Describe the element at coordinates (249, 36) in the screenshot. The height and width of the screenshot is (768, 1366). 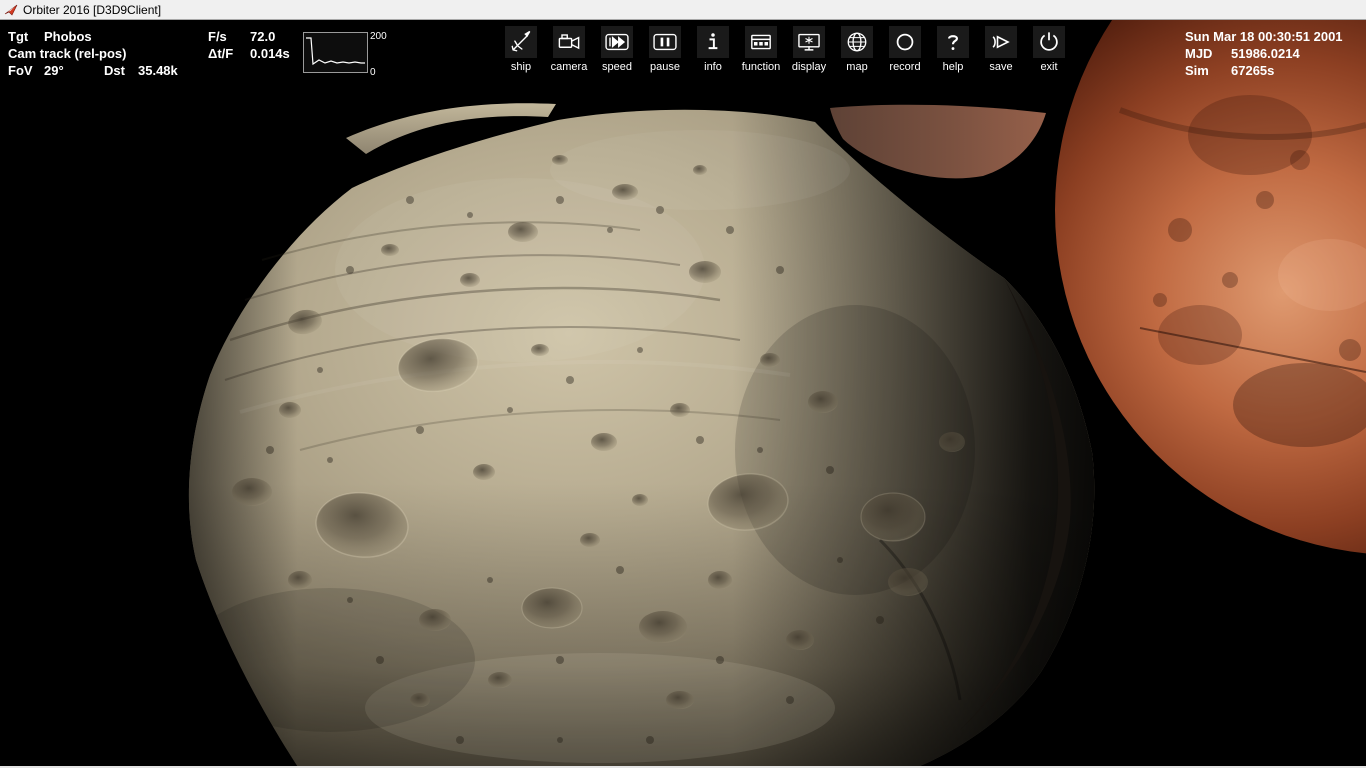
I see `fps-line: F/s 72.0` at that location.